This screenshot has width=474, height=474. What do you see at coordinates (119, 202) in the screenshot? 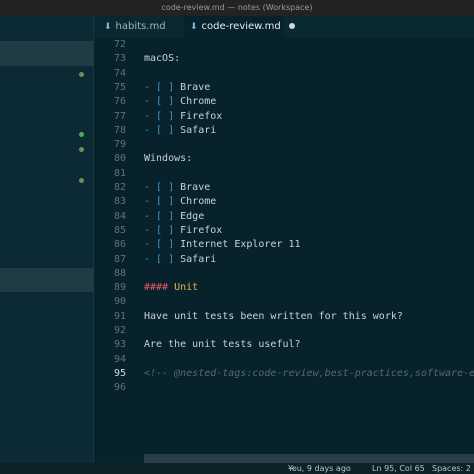
I see `line-number: 83` at bounding box center [119, 202].